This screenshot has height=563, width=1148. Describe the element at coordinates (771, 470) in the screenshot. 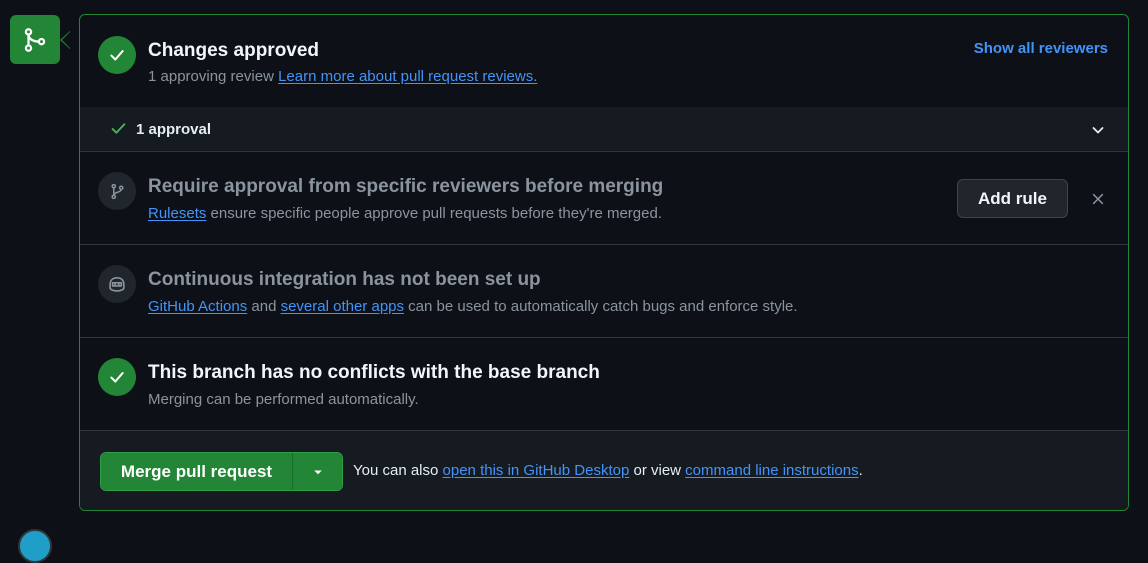

I see `command-line-instructions-link: command line instructions` at that location.